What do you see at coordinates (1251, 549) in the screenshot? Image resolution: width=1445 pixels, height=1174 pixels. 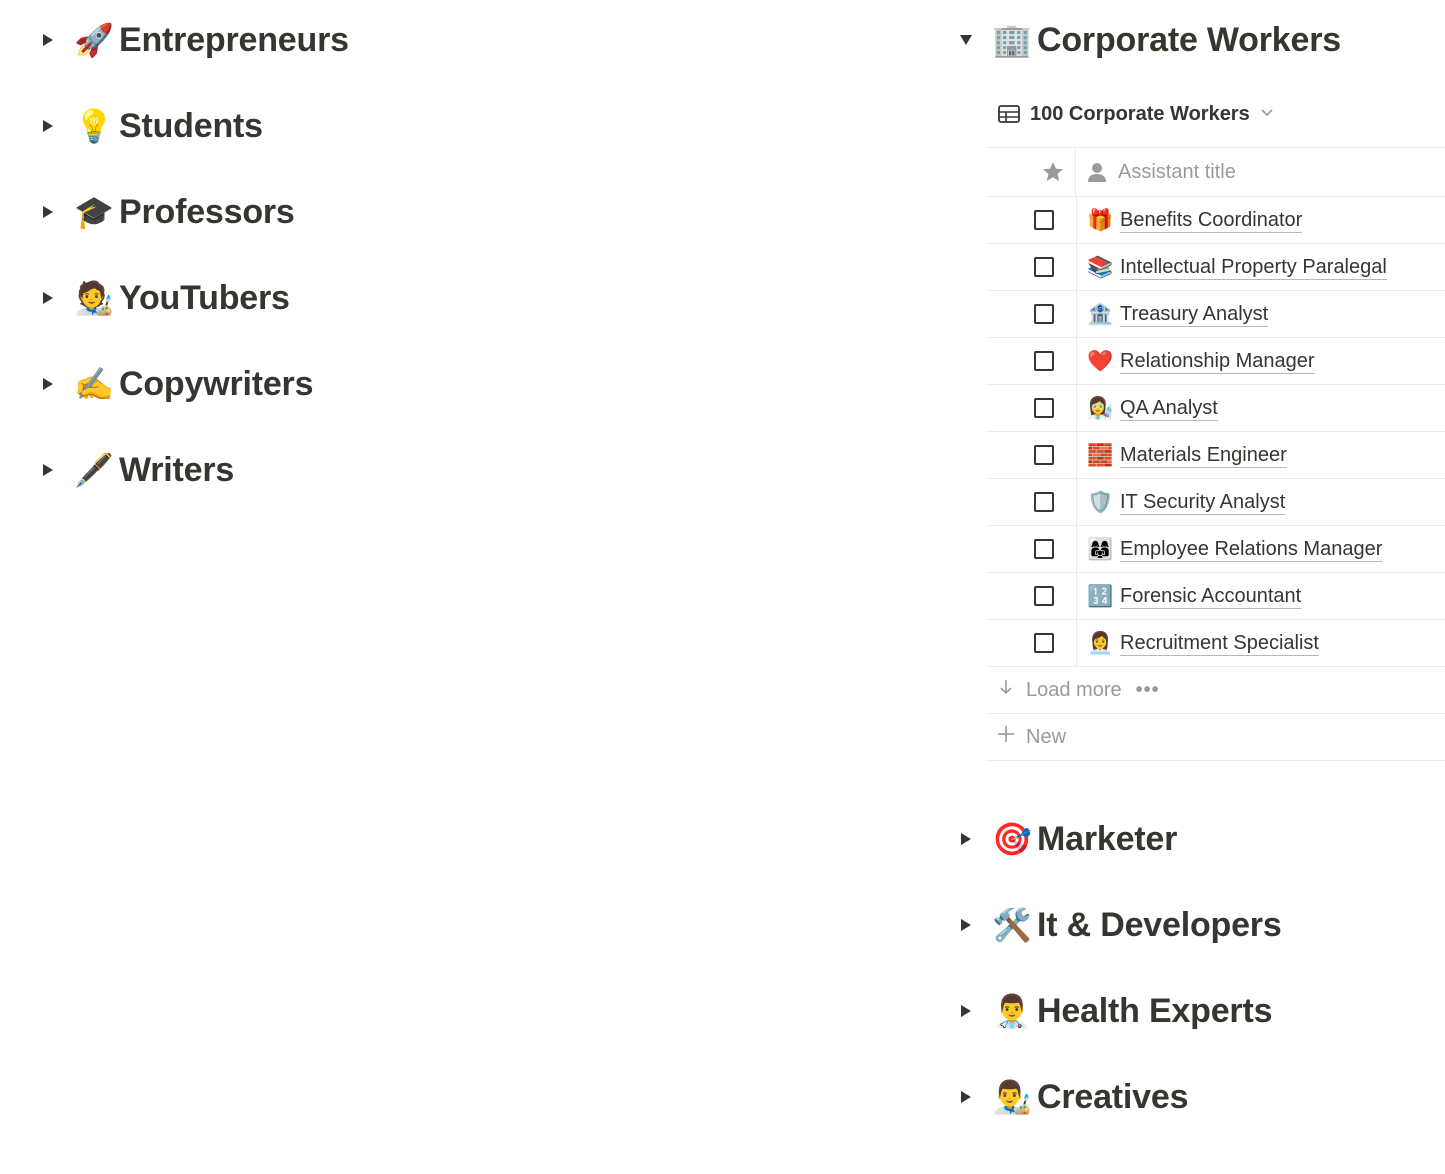 I see `page-link: Employee Relations Manager` at bounding box center [1251, 549].